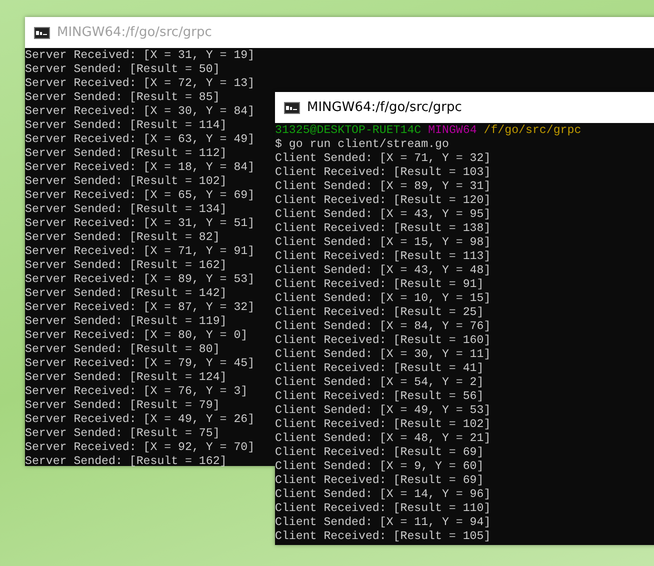 Image resolution: width=654 pixels, height=566 pixels. What do you see at coordinates (383, 257) in the screenshot?
I see `output-line: Client Received: [Result = 113]` at bounding box center [383, 257].